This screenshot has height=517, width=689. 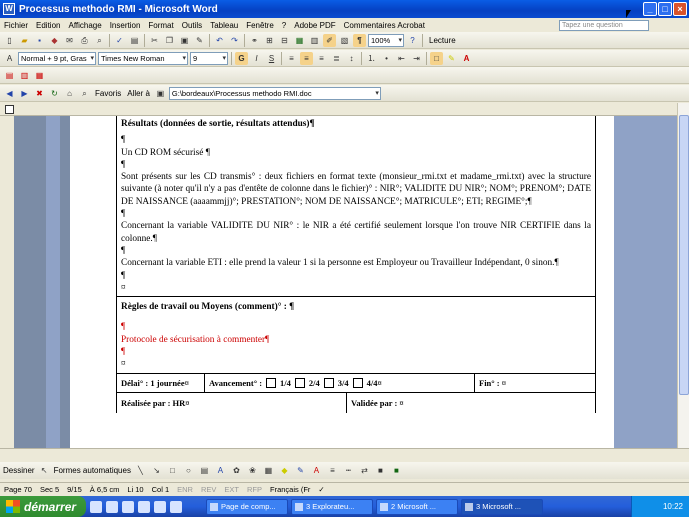 What do you see at coordinates (284, 40) in the screenshot?
I see `insert-table-icon: ⊟` at bounding box center [284, 40].